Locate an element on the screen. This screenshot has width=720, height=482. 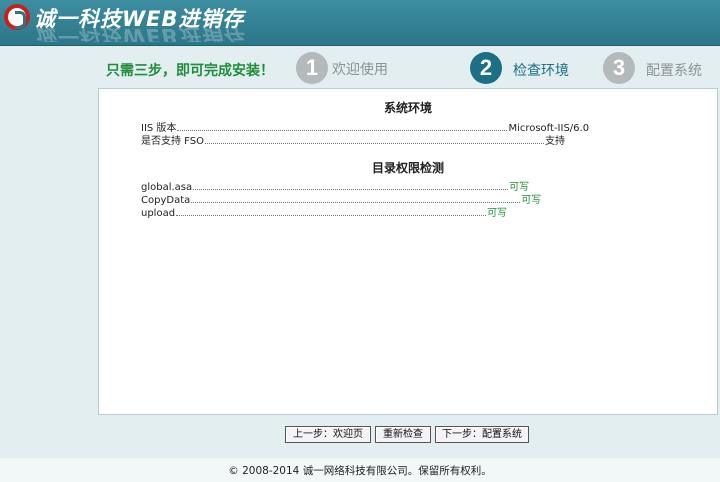
perm-section-title: 目录权限检测 is located at coordinates (407, 168).